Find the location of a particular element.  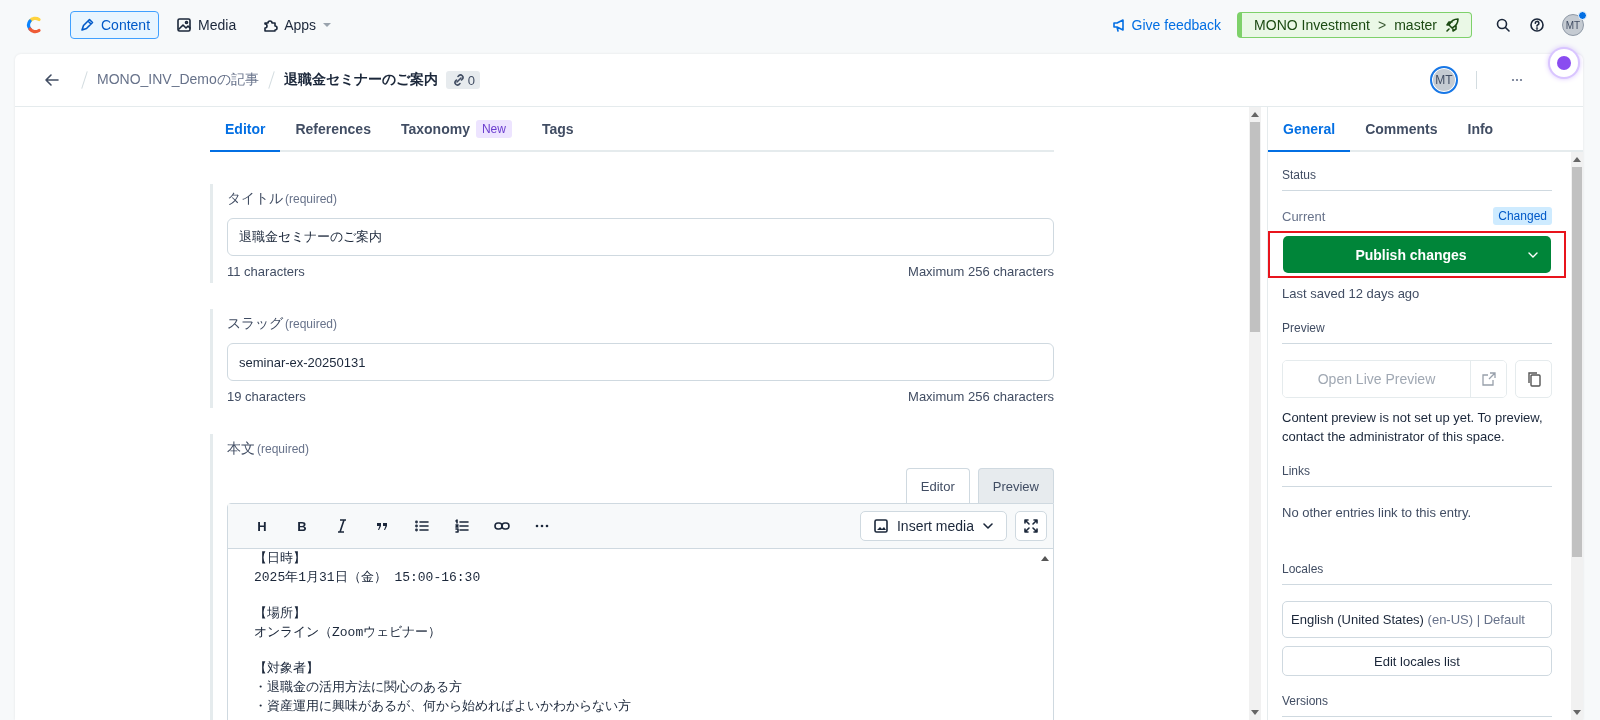

links-text: No other entries link to this entry. is located at coordinates (1377, 513).